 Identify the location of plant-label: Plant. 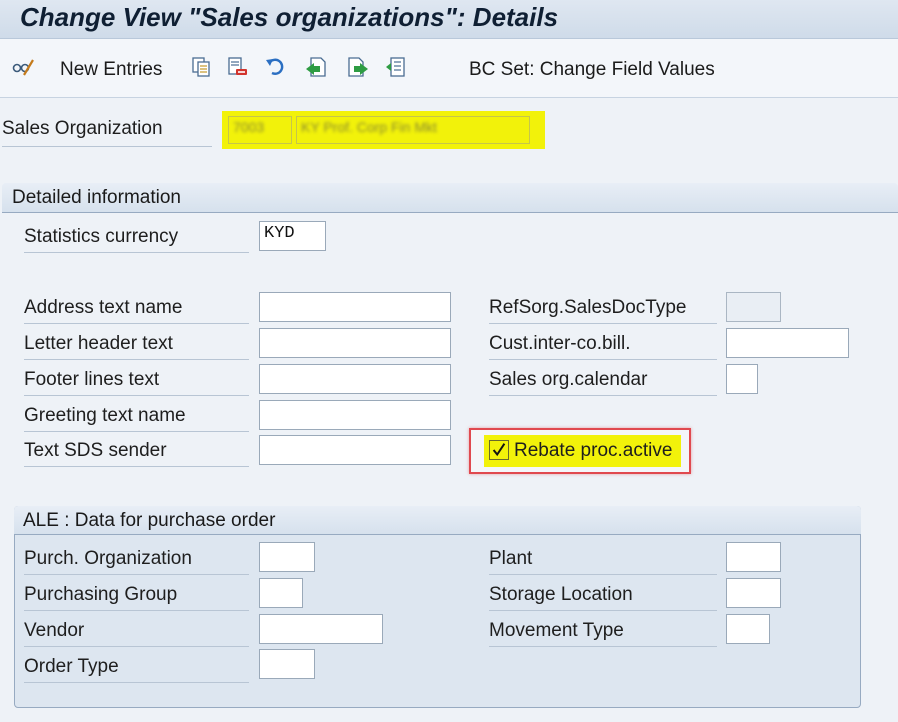
(603, 561).